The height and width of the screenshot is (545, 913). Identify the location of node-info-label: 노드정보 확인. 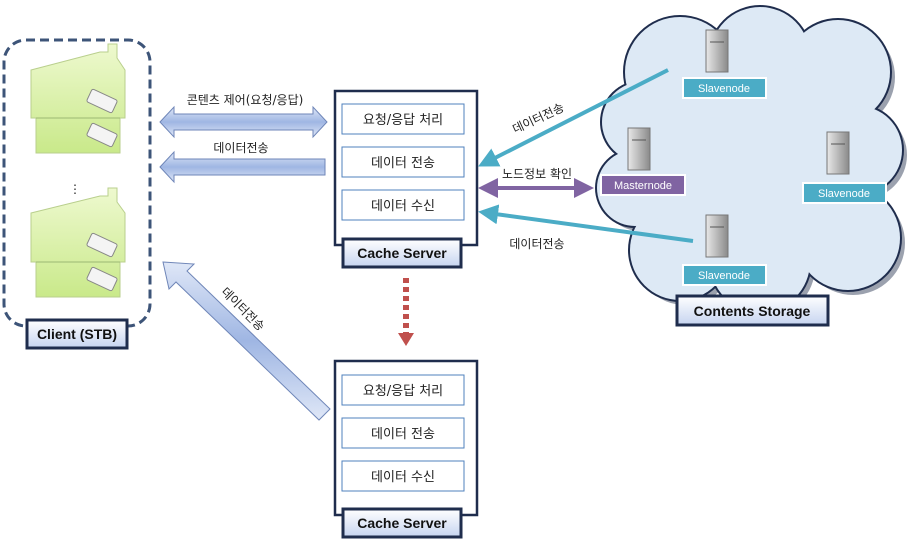
(537, 174).